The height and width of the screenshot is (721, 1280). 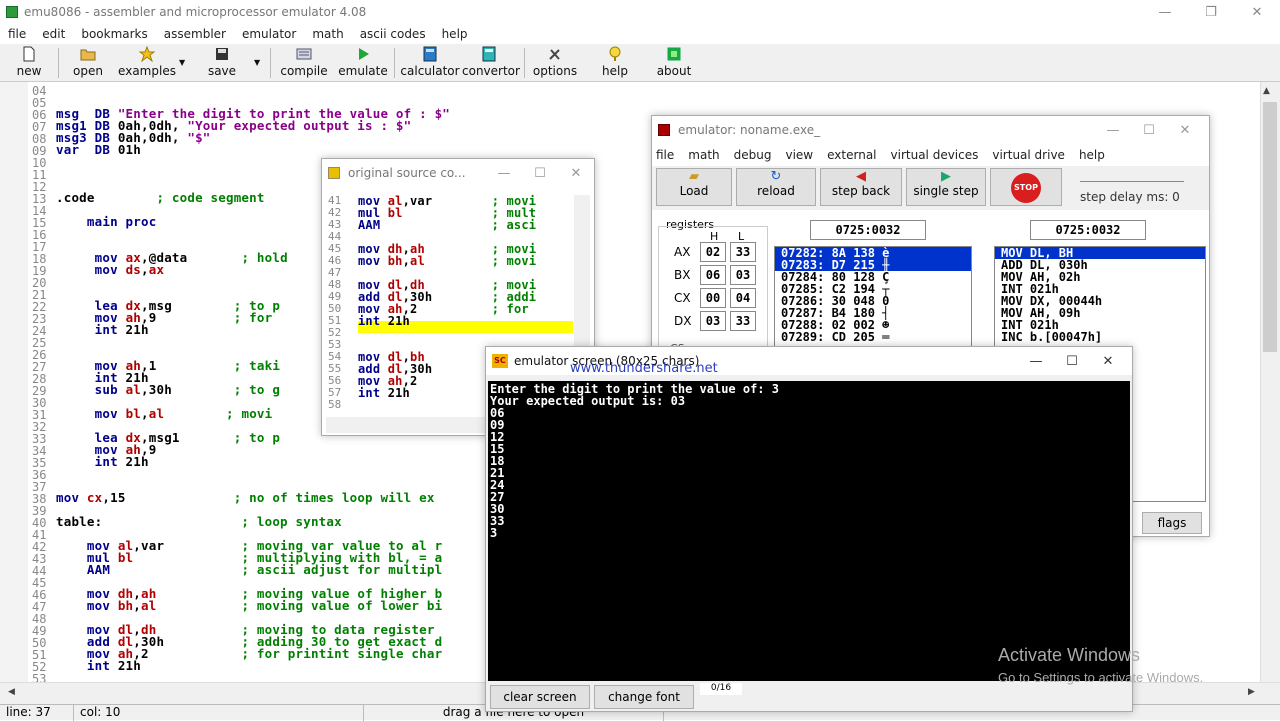 What do you see at coordinates (53, 34) in the screenshot?
I see `menu-edit: edit` at bounding box center [53, 34].